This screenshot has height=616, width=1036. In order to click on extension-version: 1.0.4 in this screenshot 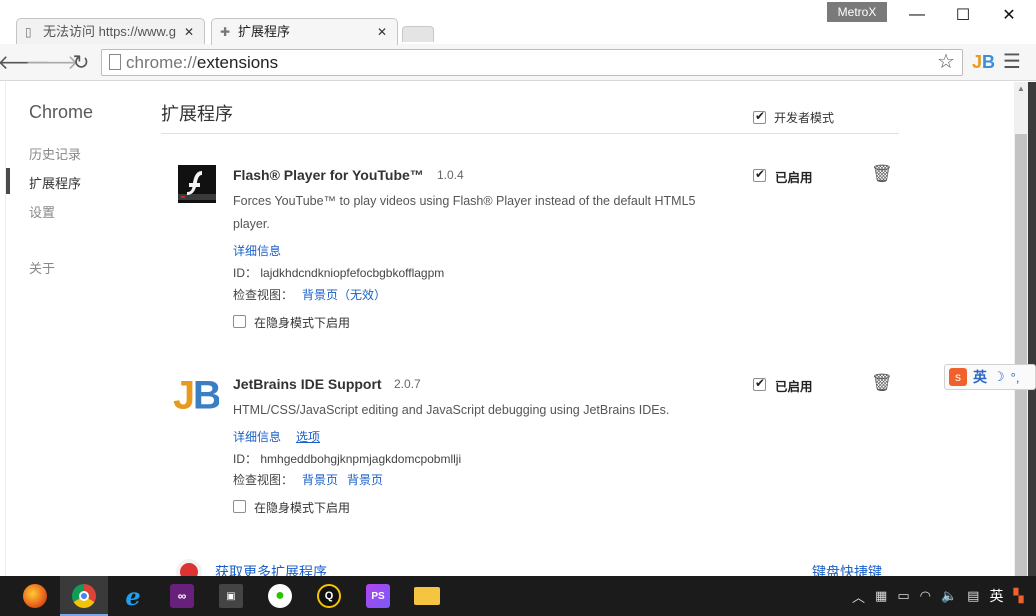, I will do `click(450, 175)`.